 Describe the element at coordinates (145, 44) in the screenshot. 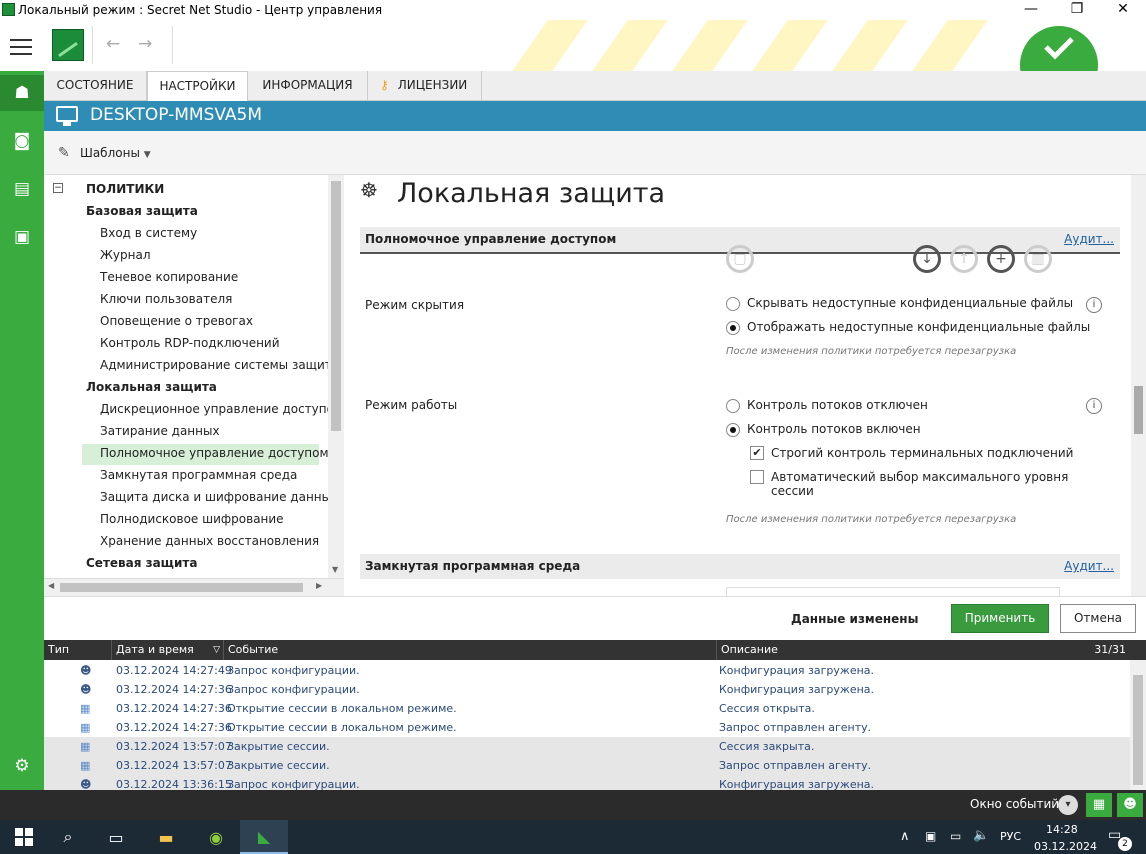

I see `forward-button: →` at that location.